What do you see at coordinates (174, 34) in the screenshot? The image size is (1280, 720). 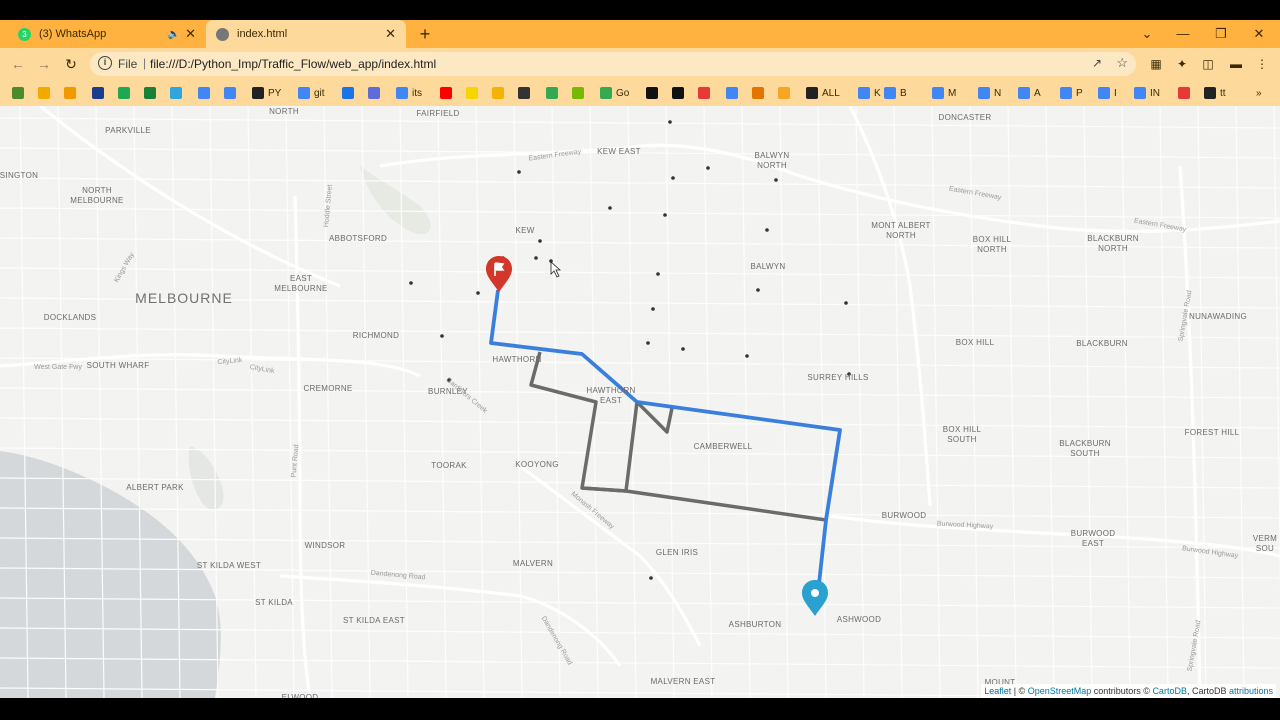 I see `speaker-icon: 🔈` at bounding box center [174, 34].